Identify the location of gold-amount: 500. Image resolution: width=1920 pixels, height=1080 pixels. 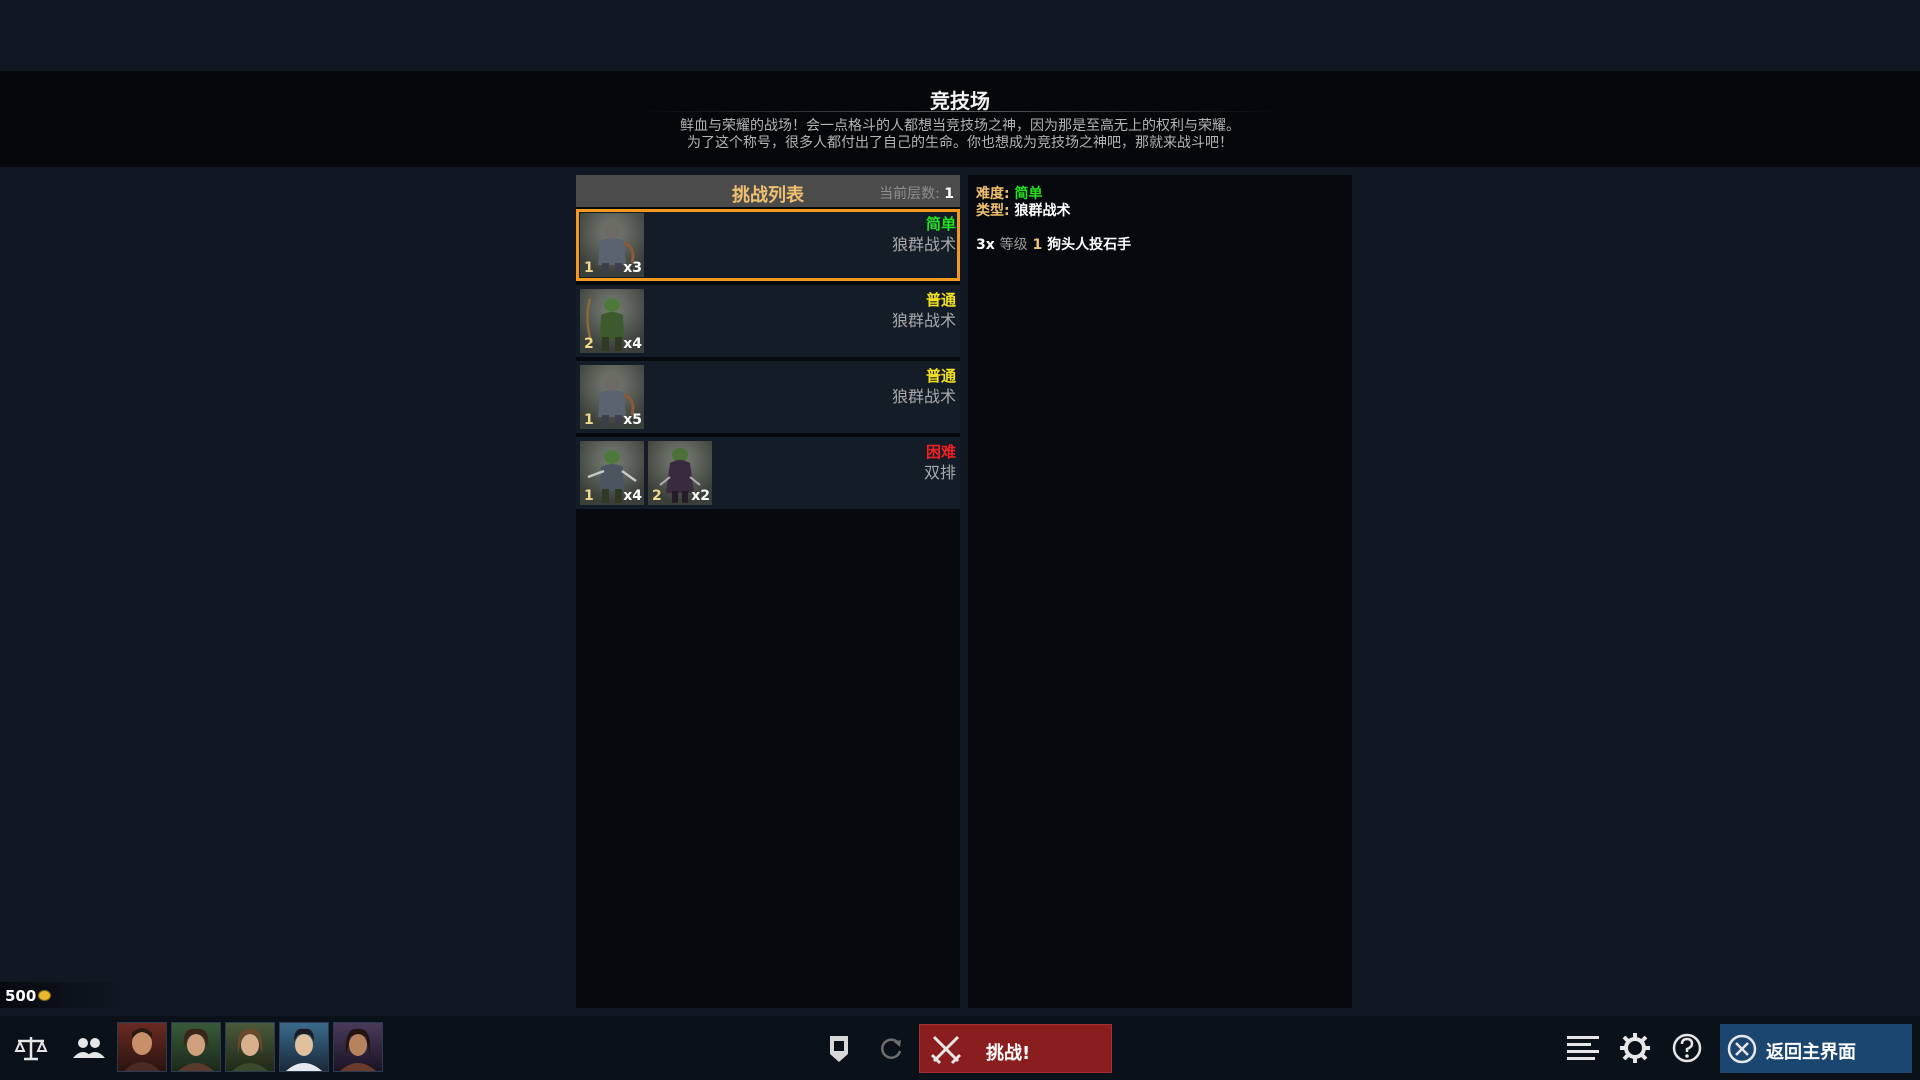
(21, 996).